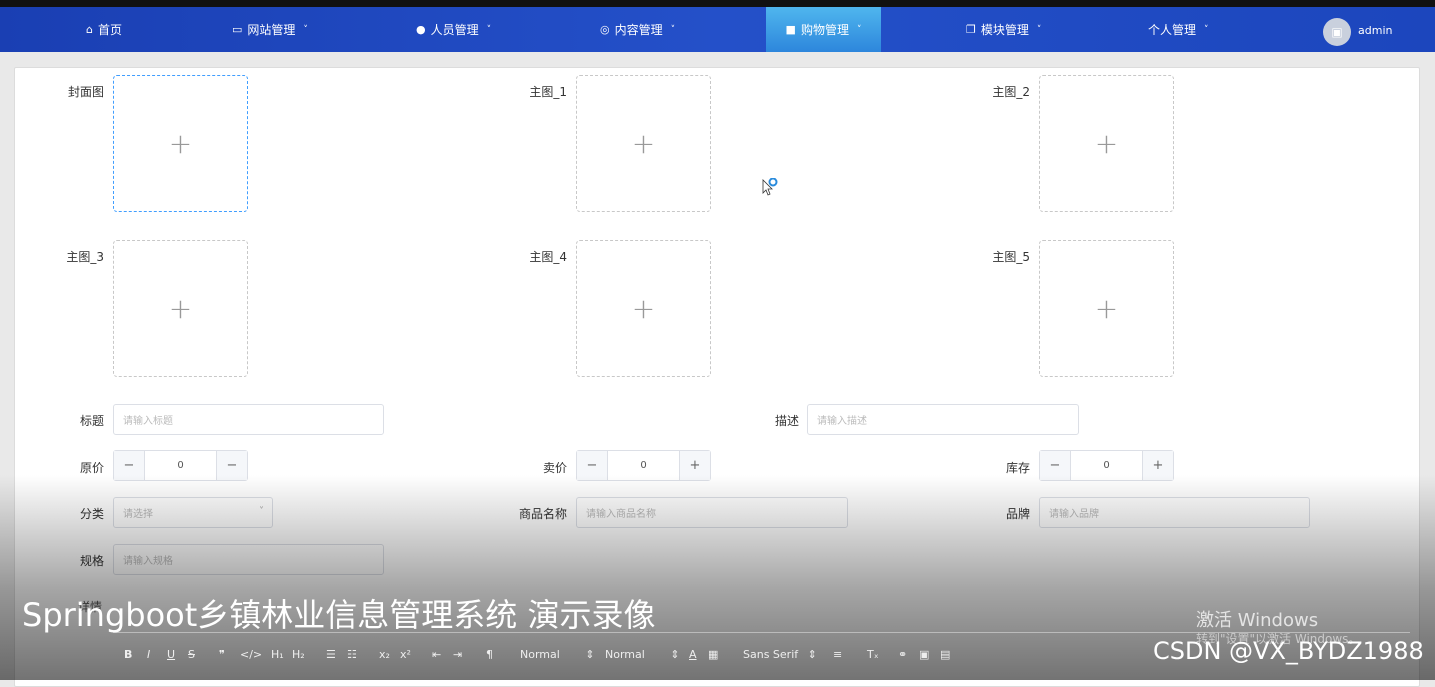  What do you see at coordinates (943, 419) in the screenshot?
I see `description-input: 请输入描述` at bounding box center [943, 419].